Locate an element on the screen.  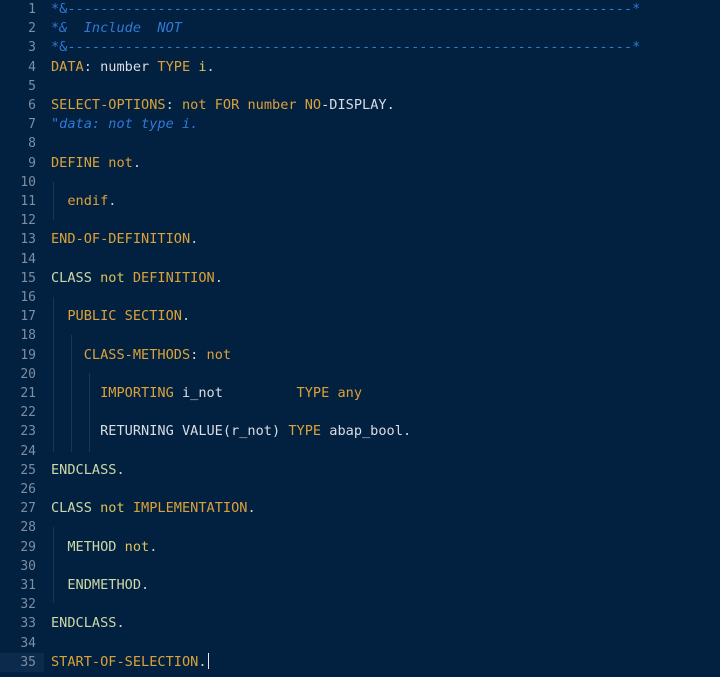
code-line: 20 is located at coordinates (360, 374).